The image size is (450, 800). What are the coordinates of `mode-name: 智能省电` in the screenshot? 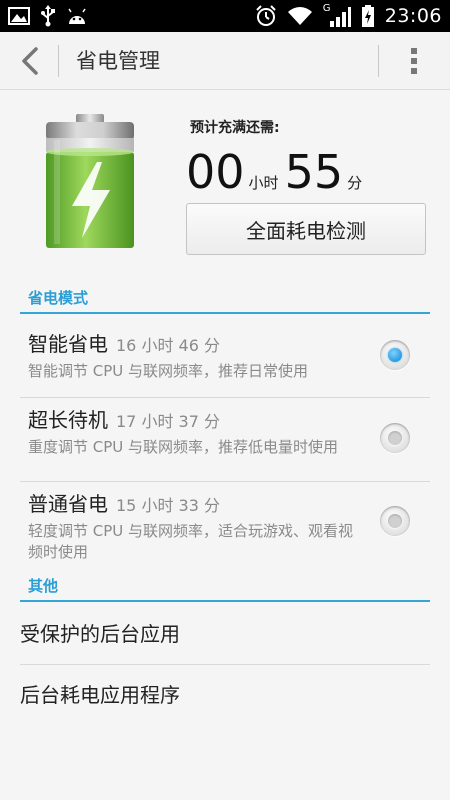 It's located at (68, 344).